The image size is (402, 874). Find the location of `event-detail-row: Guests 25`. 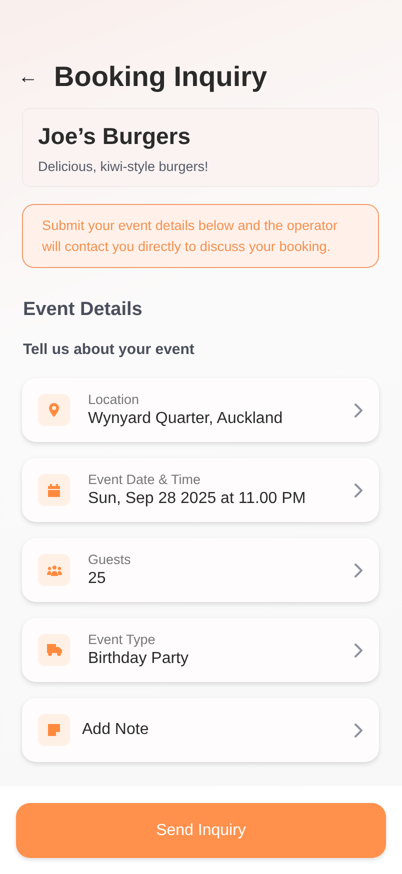

event-detail-row: Guests 25 is located at coordinates (200, 570).